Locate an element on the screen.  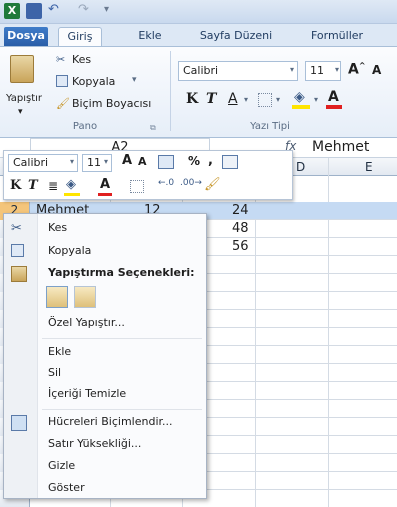
menu-item-copy: Kopyala is located at coordinates (105, 252).